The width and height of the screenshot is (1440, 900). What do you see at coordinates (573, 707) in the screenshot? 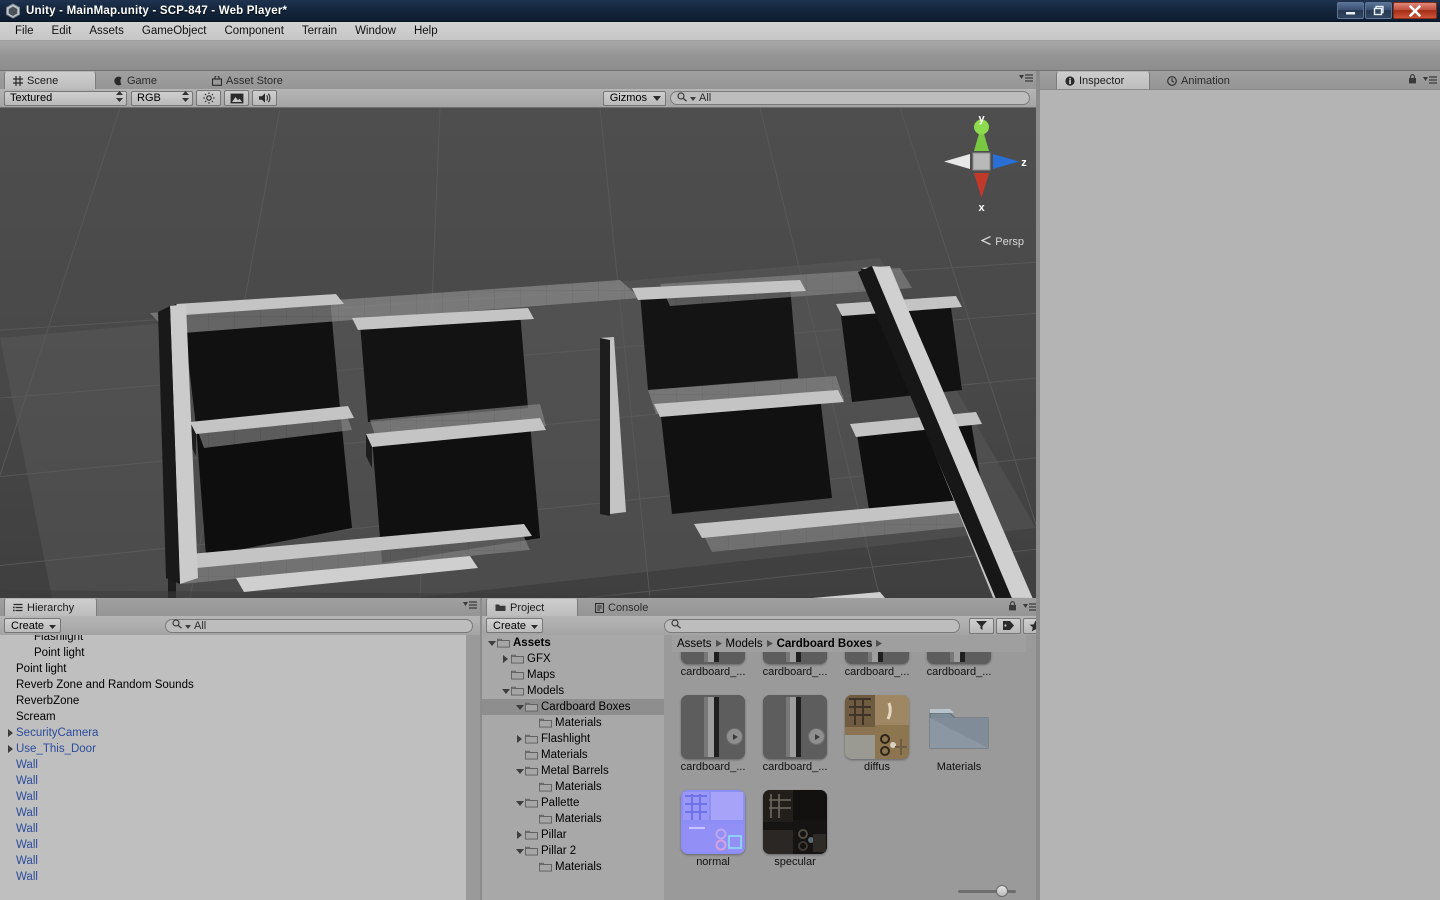
I see `project-tree-item-selected: Cardboard Boxes` at bounding box center [573, 707].